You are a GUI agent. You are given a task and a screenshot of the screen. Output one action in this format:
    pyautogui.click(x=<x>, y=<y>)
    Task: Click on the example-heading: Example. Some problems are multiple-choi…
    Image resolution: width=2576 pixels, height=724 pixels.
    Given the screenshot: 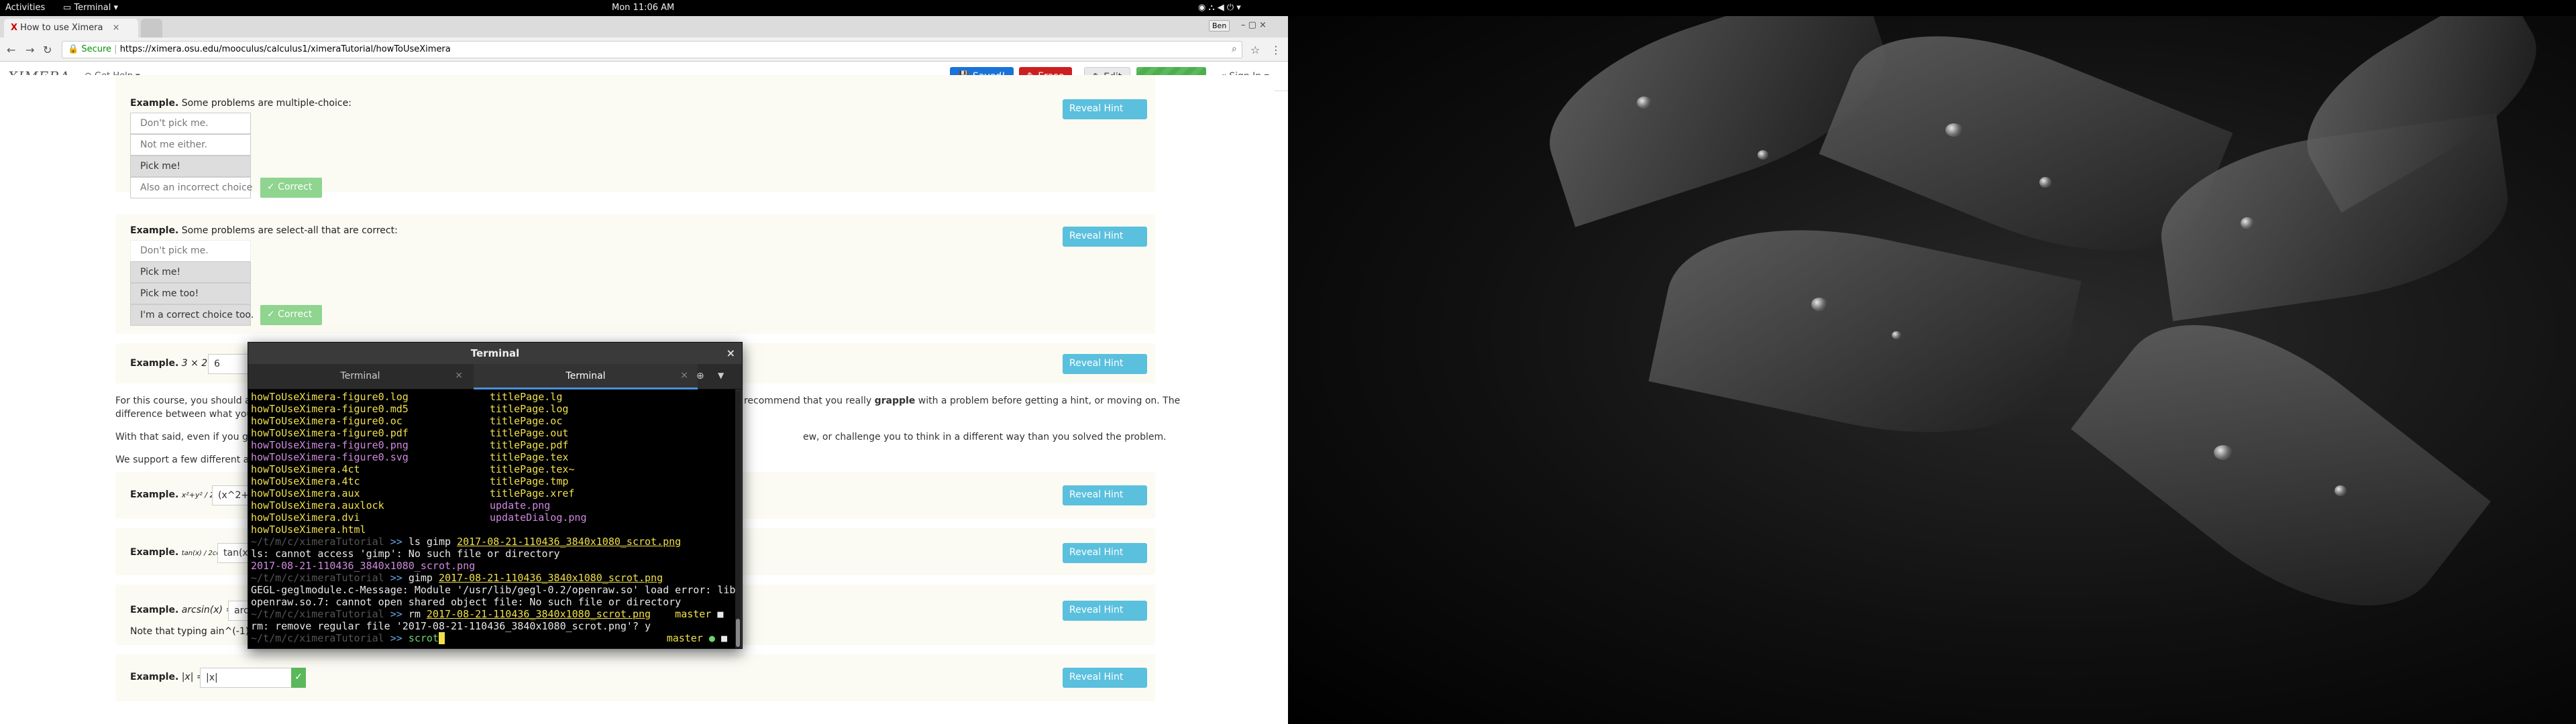 What is the action you would take?
    pyautogui.click(x=241, y=103)
    